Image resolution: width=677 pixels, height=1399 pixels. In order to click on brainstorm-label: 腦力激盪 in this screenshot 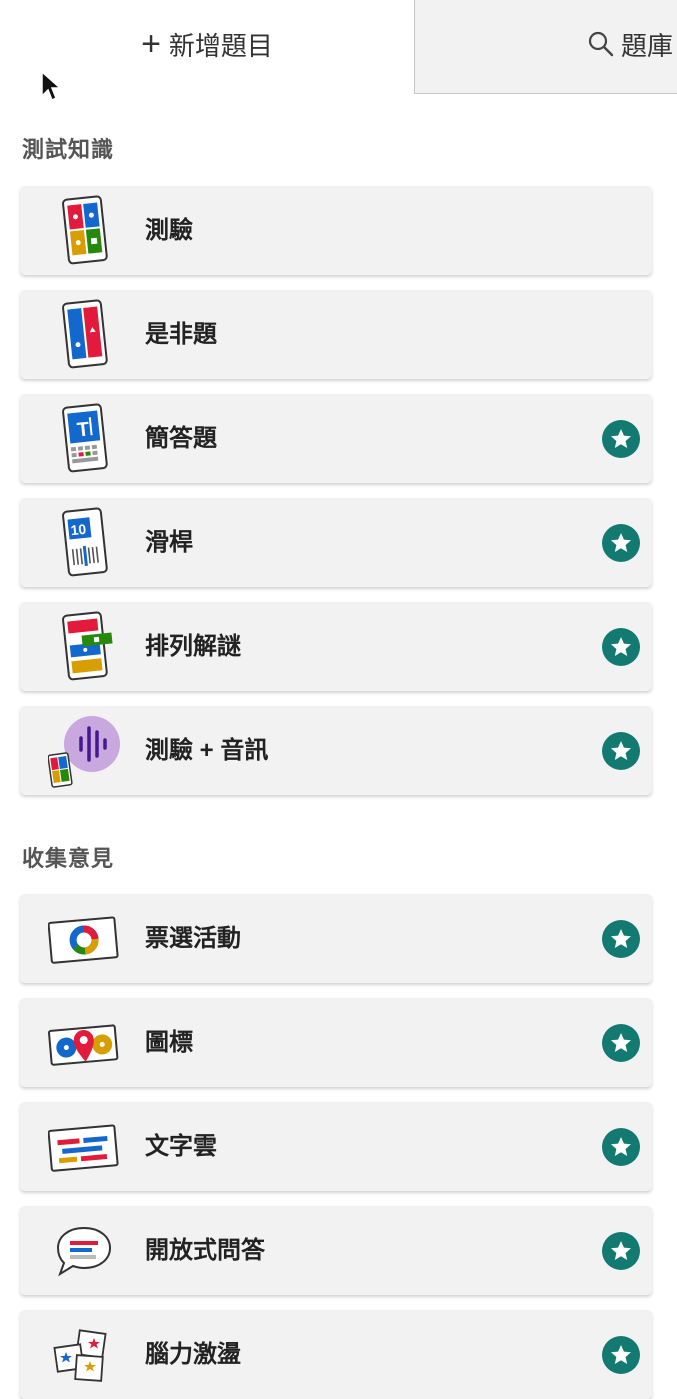, I will do `click(193, 1354)`.